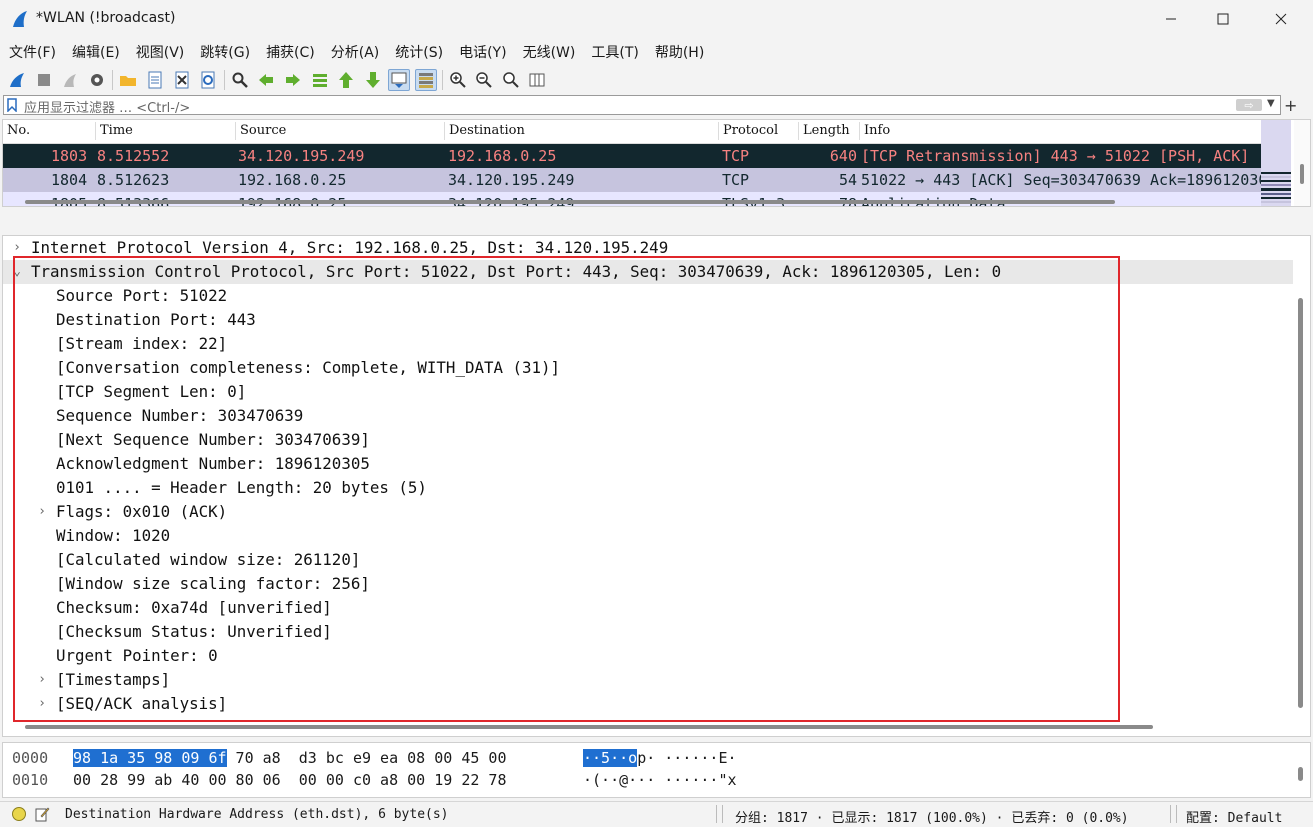 This screenshot has width=1313, height=827. Describe the element at coordinates (648, 344) in the screenshot. I see `detail-tree-item: [Stream index: 22]` at that location.